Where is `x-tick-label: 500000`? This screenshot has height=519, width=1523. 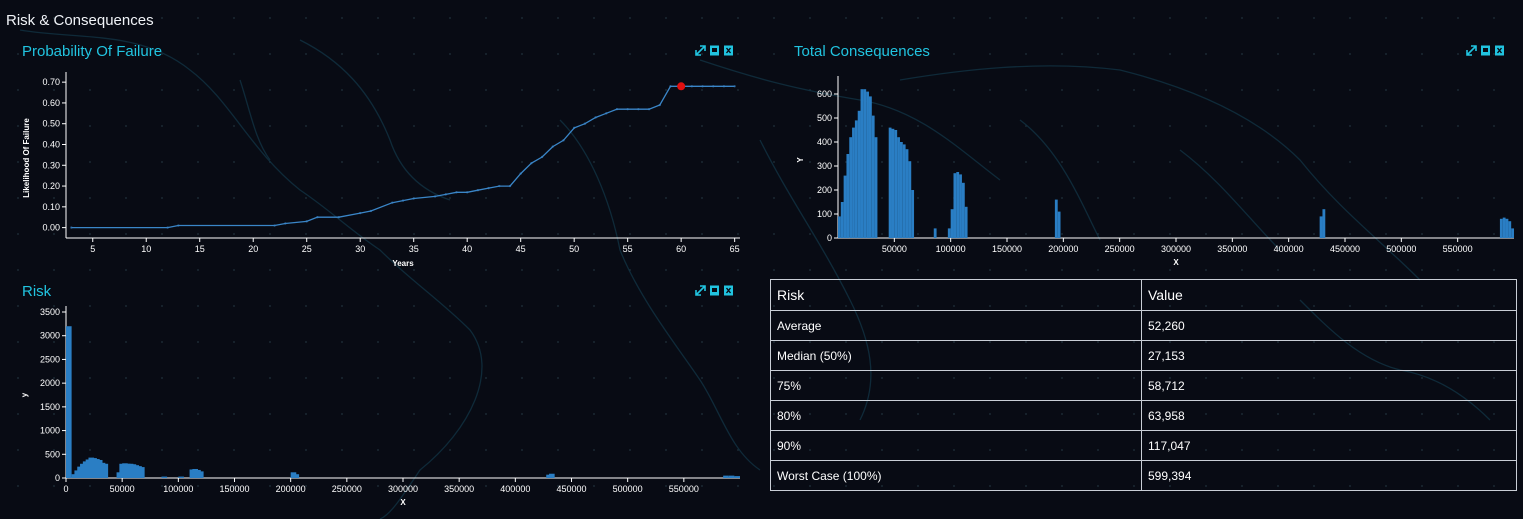 x-tick-label: 500000 is located at coordinates (628, 489).